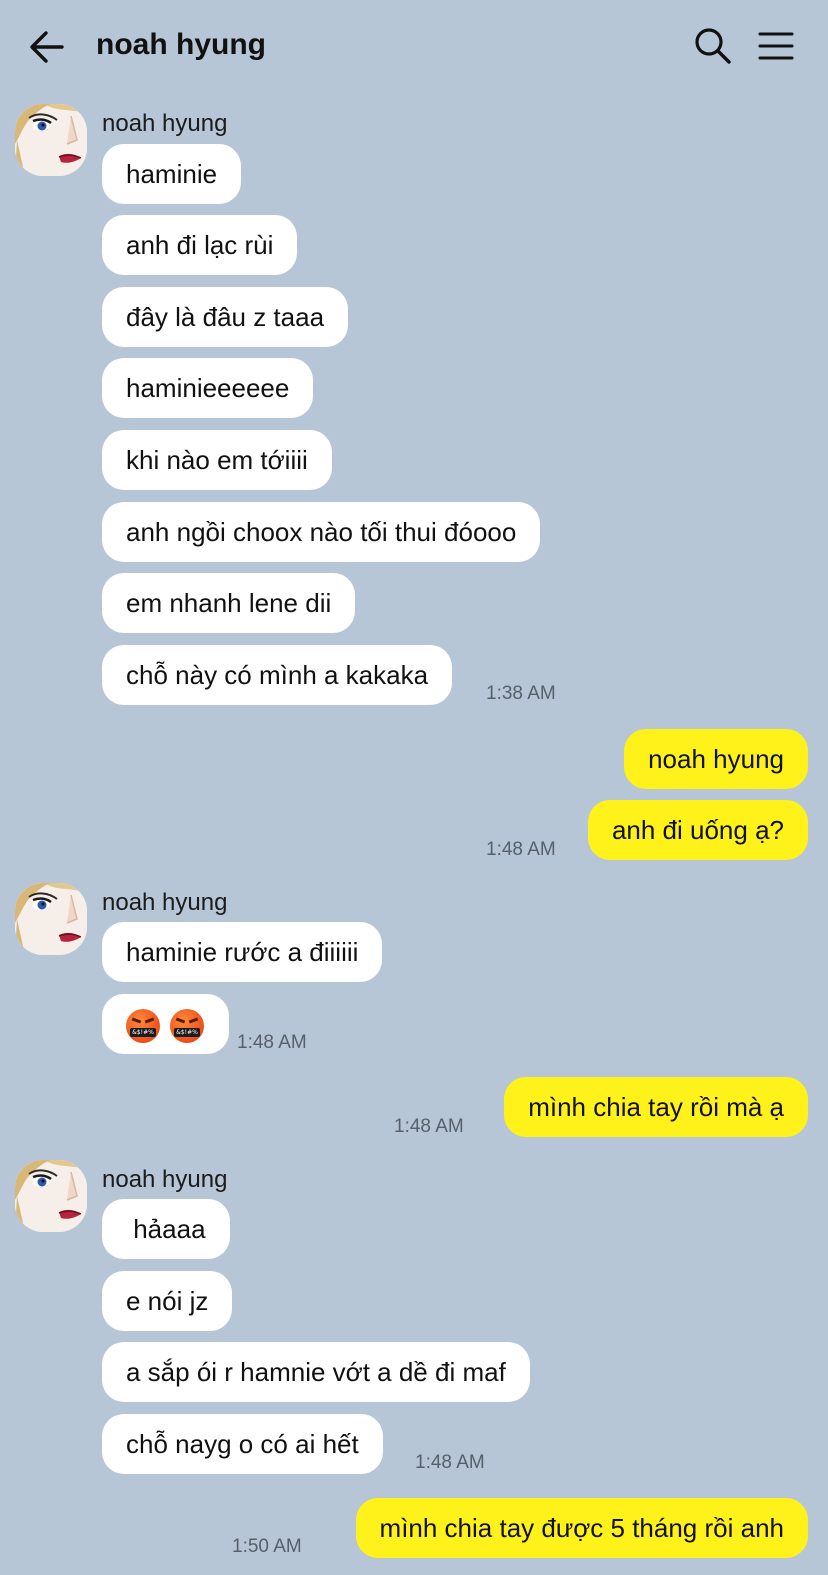 The image size is (828, 1575). I want to click on back-arrow-icon, so click(47, 47).